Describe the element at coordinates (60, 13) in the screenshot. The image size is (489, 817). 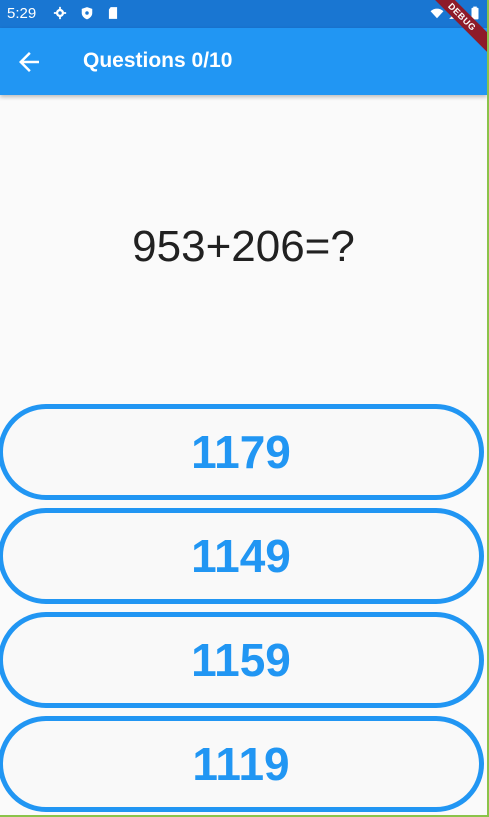
I see `gear-icon` at that location.